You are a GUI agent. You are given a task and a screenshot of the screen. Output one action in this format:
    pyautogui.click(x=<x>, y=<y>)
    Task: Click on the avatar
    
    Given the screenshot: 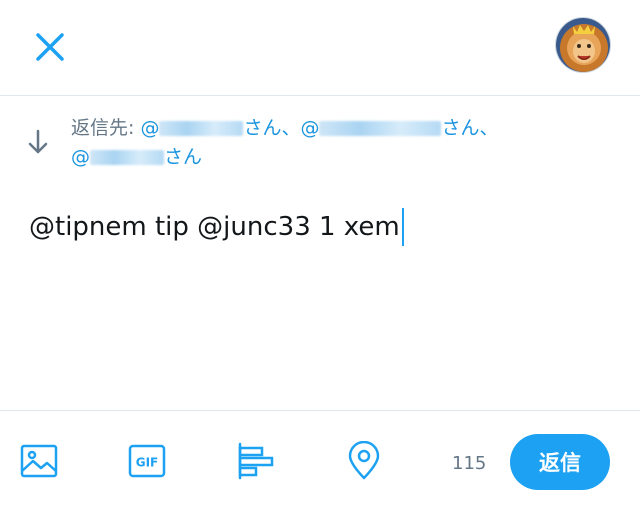 What is the action you would take?
    pyautogui.click(x=583, y=45)
    